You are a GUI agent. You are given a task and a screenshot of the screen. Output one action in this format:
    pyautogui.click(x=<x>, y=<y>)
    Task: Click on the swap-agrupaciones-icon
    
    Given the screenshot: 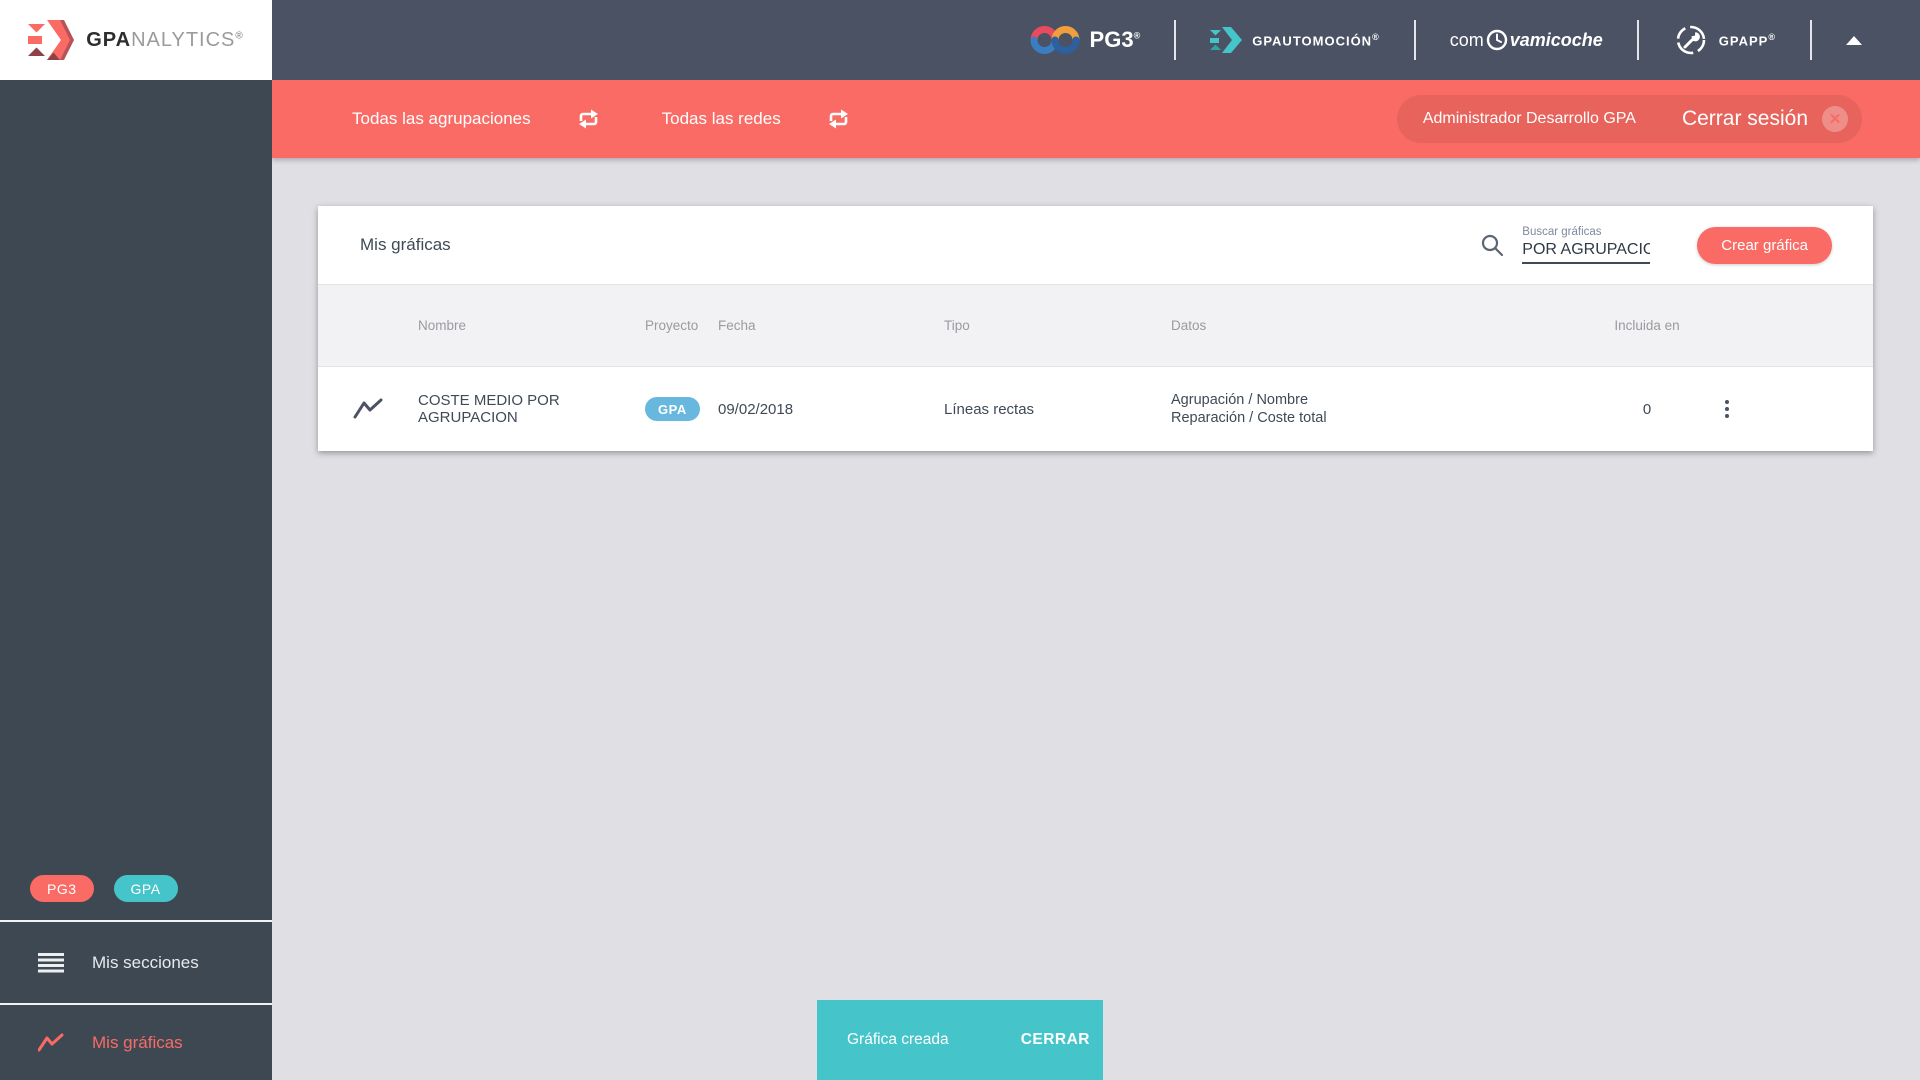 What is the action you would take?
    pyautogui.click(x=588, y=119)
    